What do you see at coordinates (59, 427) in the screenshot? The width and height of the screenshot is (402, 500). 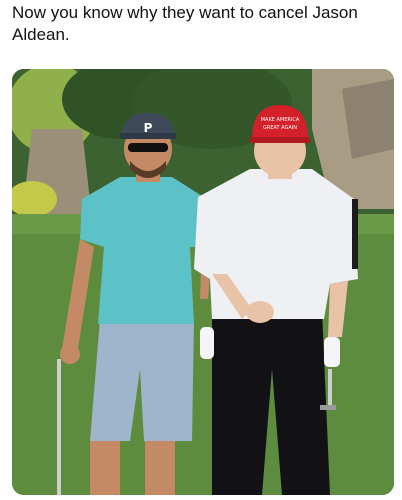 I see `golf-club-left` at bounding box center [59, 427].